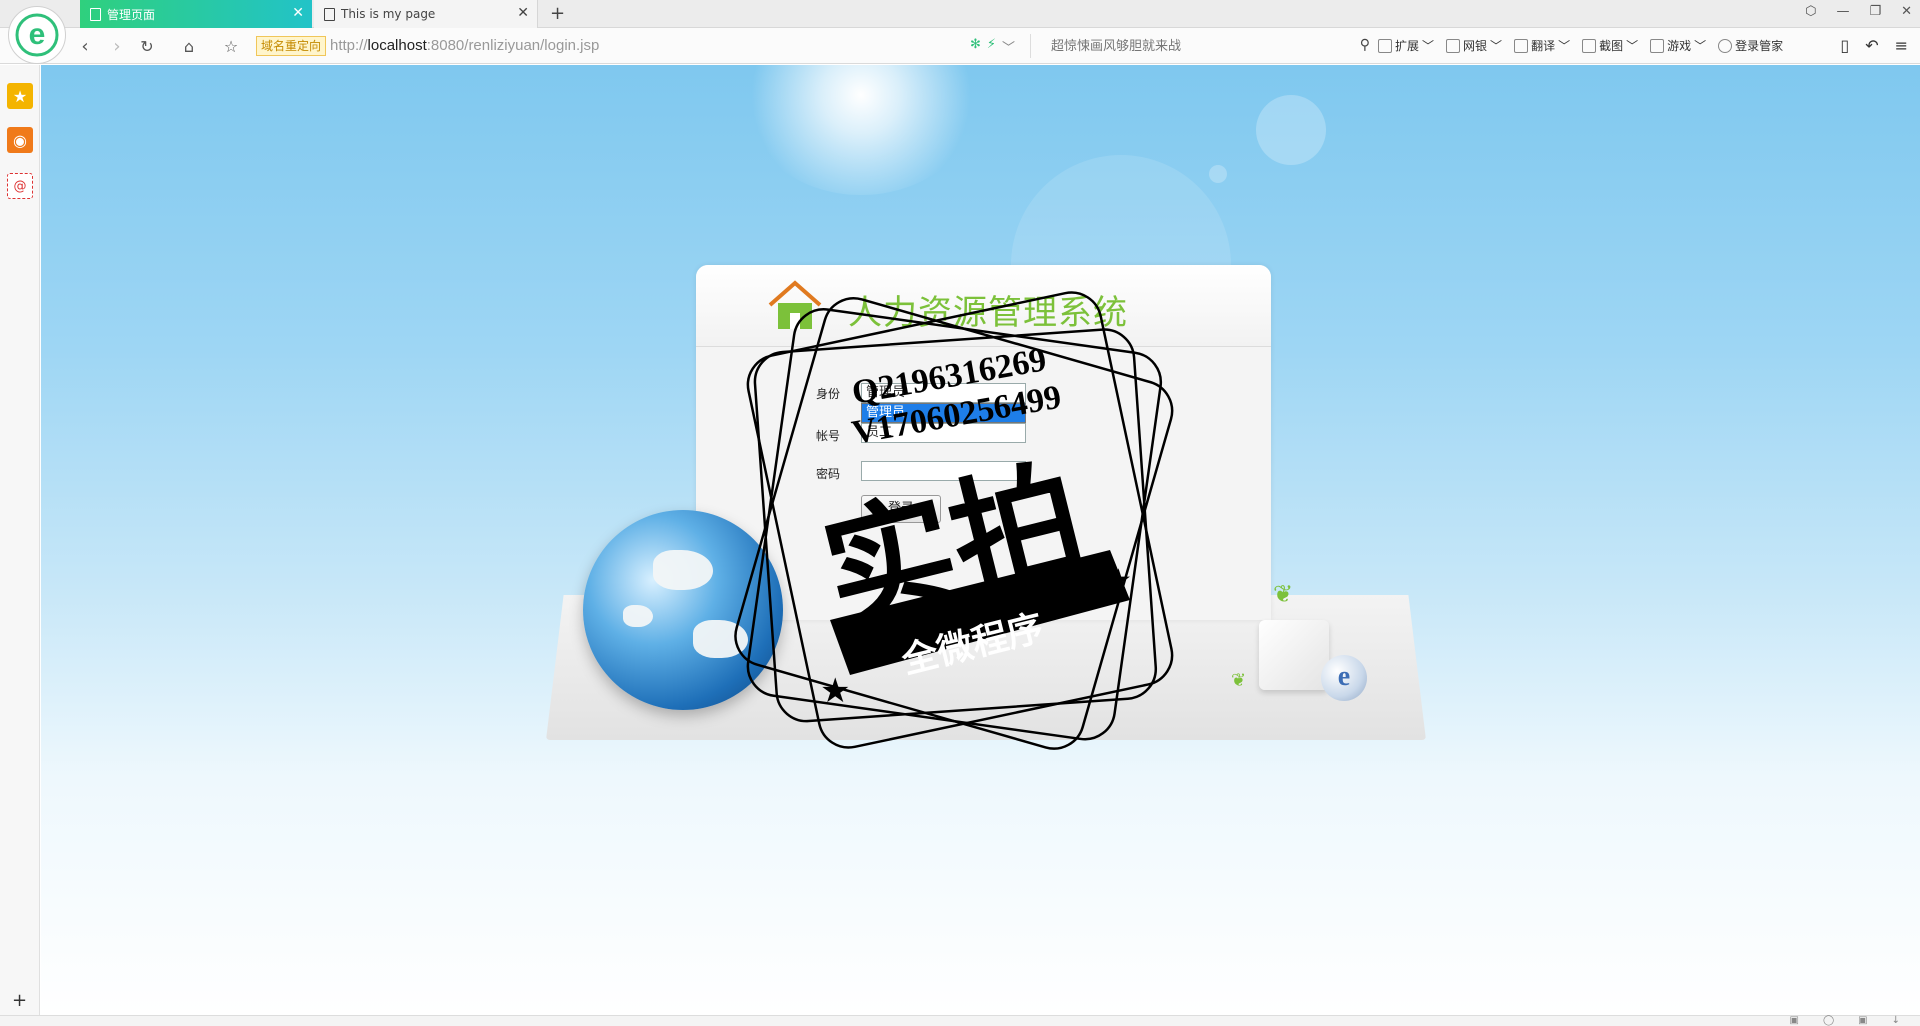  Describe the element at coordinates (828, 436) in the screenshot. I see `account-label: 帐号` at that location.